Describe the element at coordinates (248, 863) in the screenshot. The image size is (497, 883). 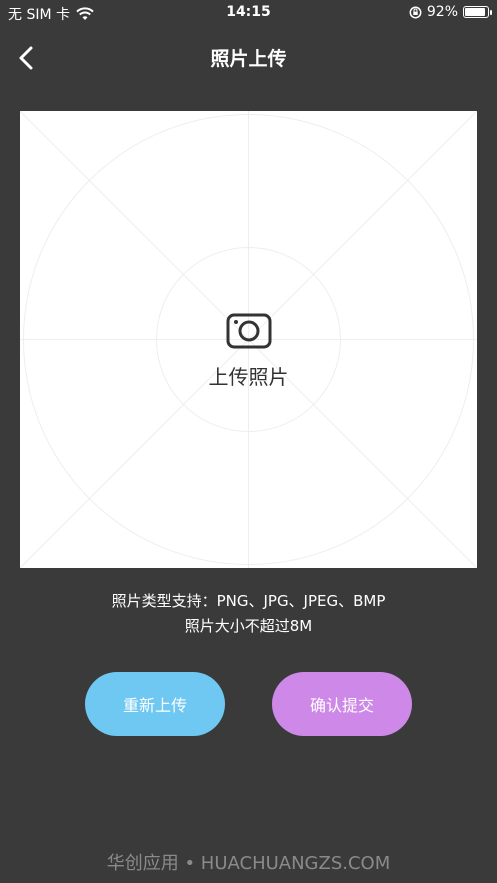
I see `watermark: 华创应用 • HUACHUANGZS.COM` at that location.